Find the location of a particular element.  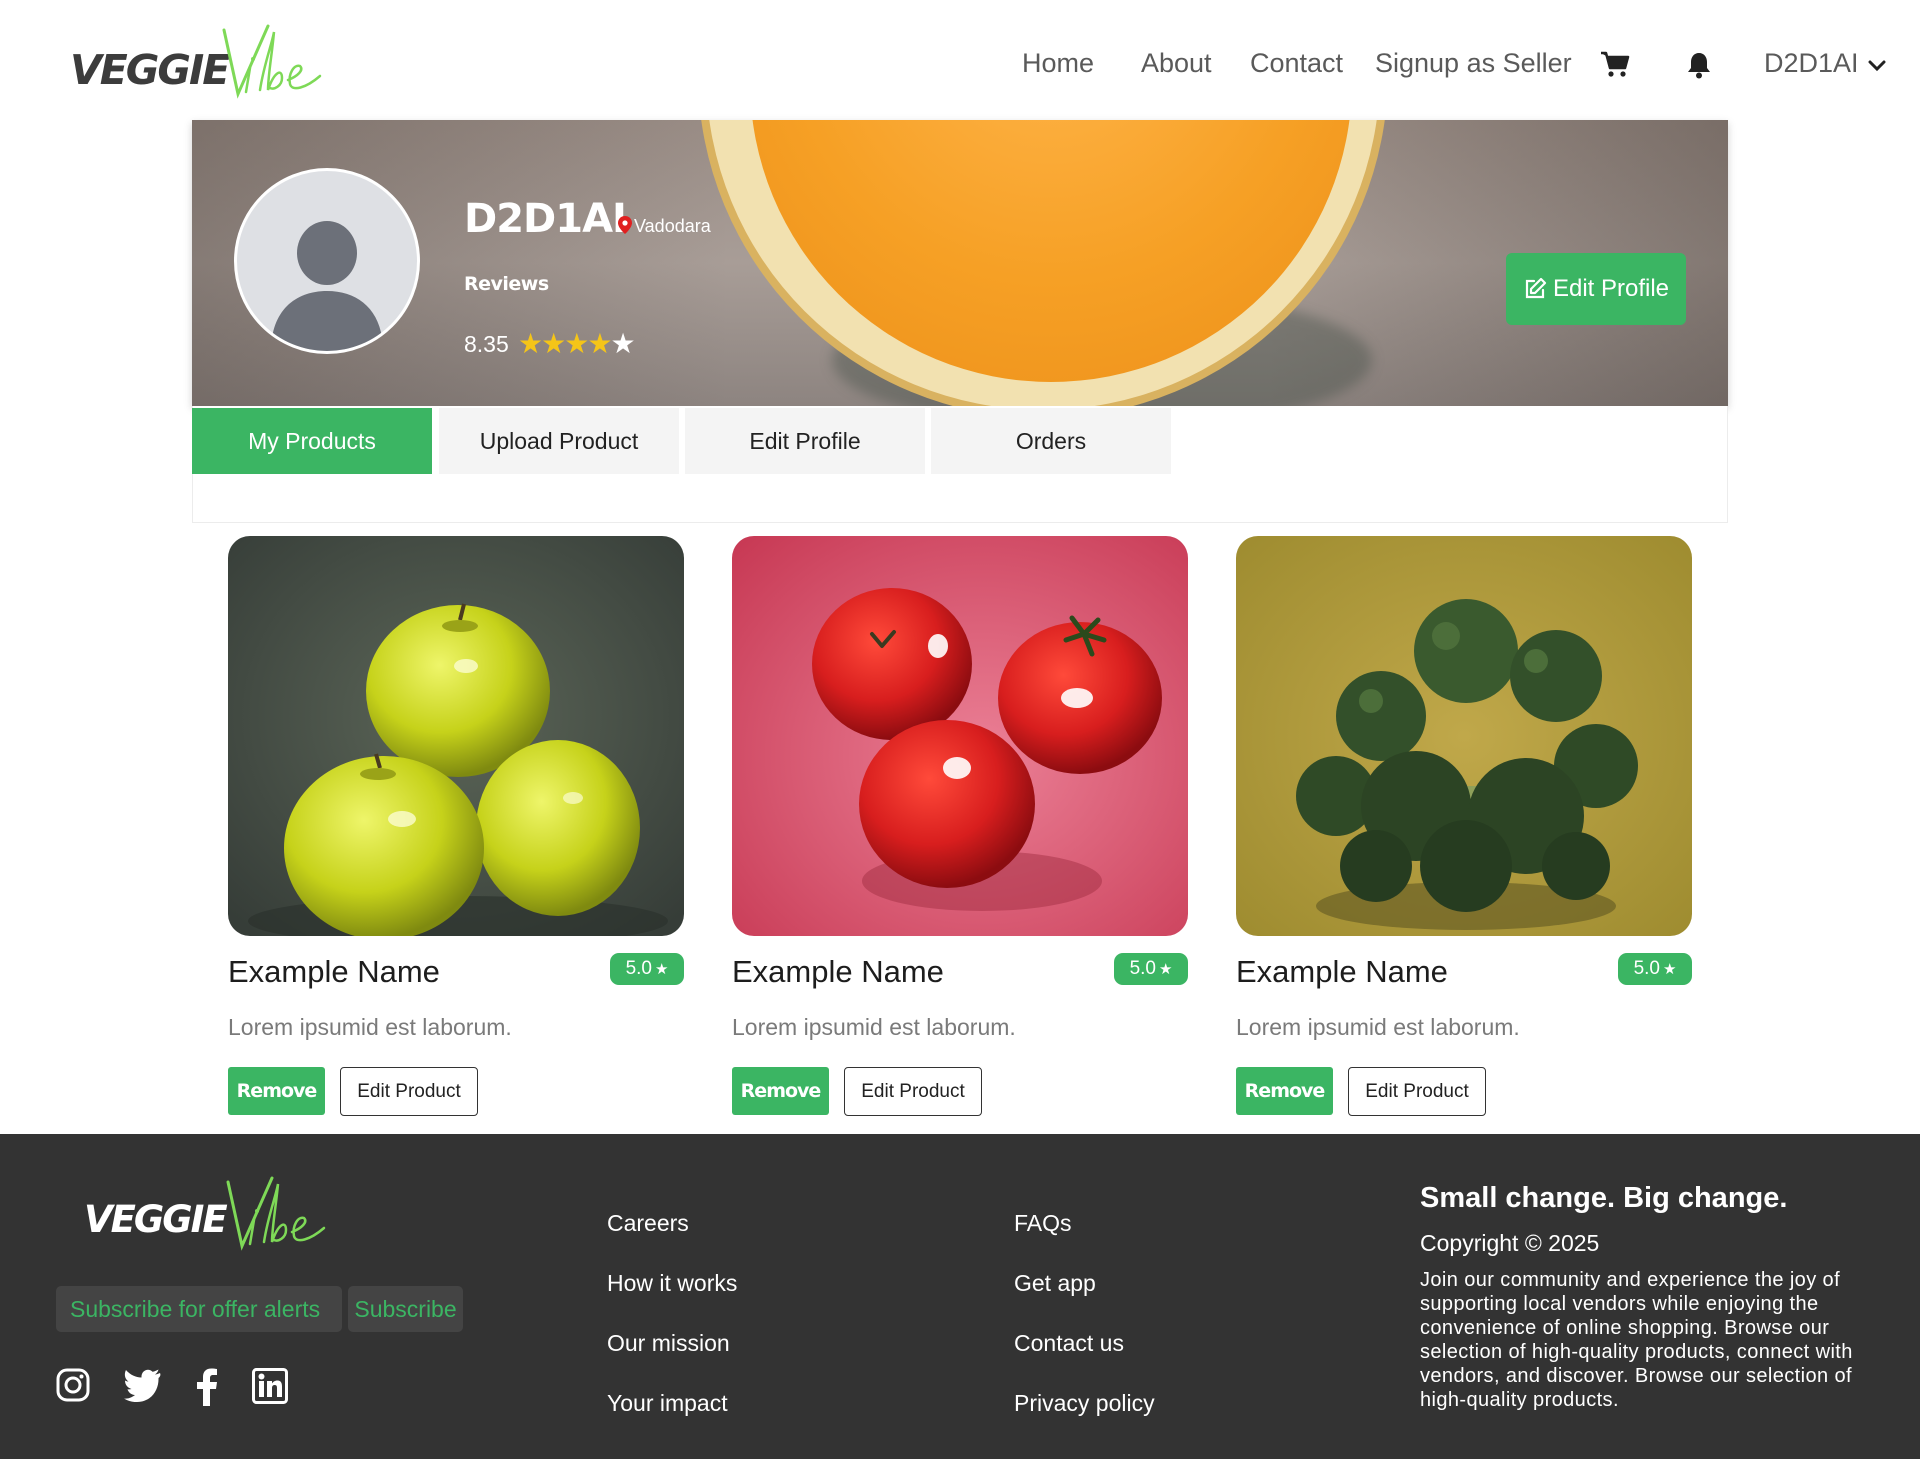

tab-label: Edit Profile is located at coordinates (805, 440).